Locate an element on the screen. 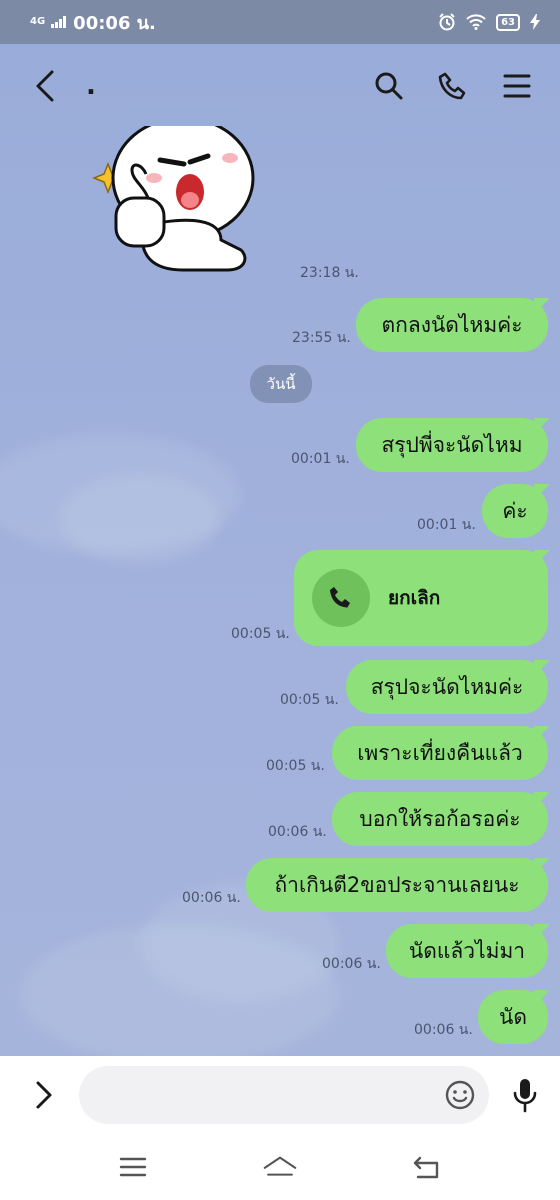 The width and height of the screenshot is (560, 1200). chat-header: . is located at coordinates (280, 86).